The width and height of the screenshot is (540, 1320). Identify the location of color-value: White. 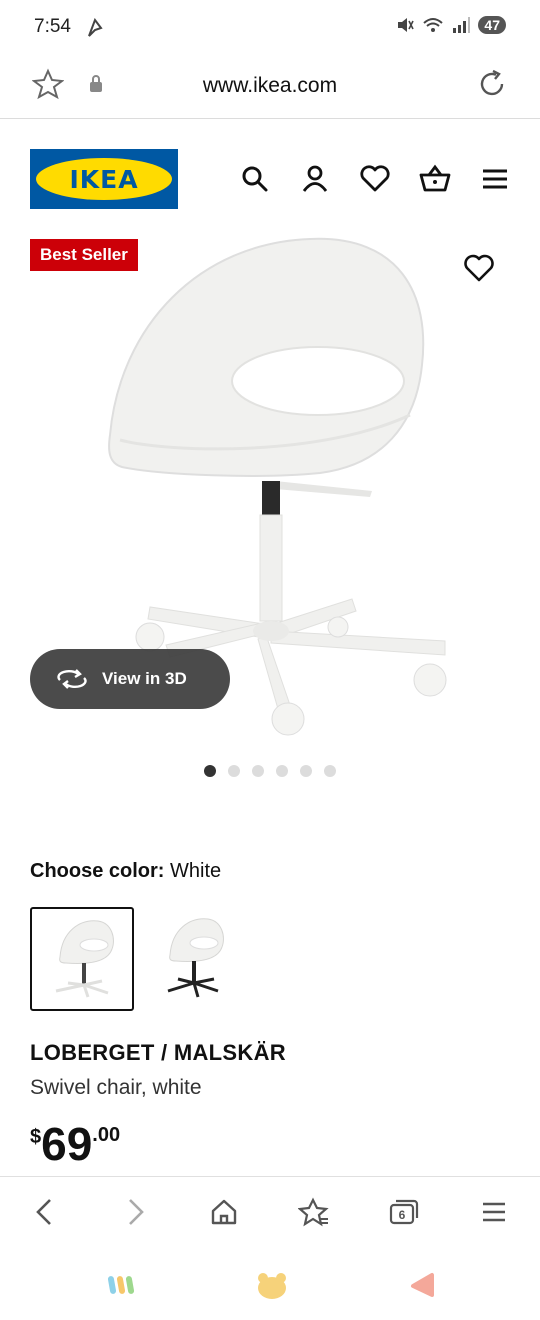
(196, 871).